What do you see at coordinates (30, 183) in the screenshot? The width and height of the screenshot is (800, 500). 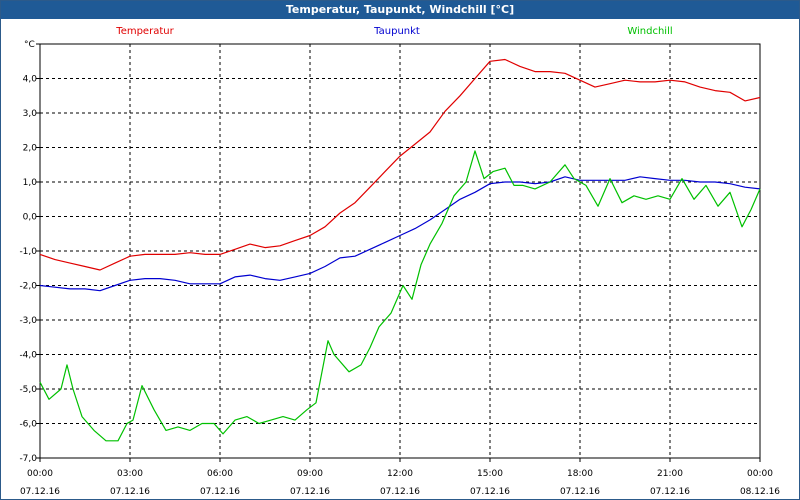 I see `y-tick-label: 1,0` at bounding box center [30, 183].